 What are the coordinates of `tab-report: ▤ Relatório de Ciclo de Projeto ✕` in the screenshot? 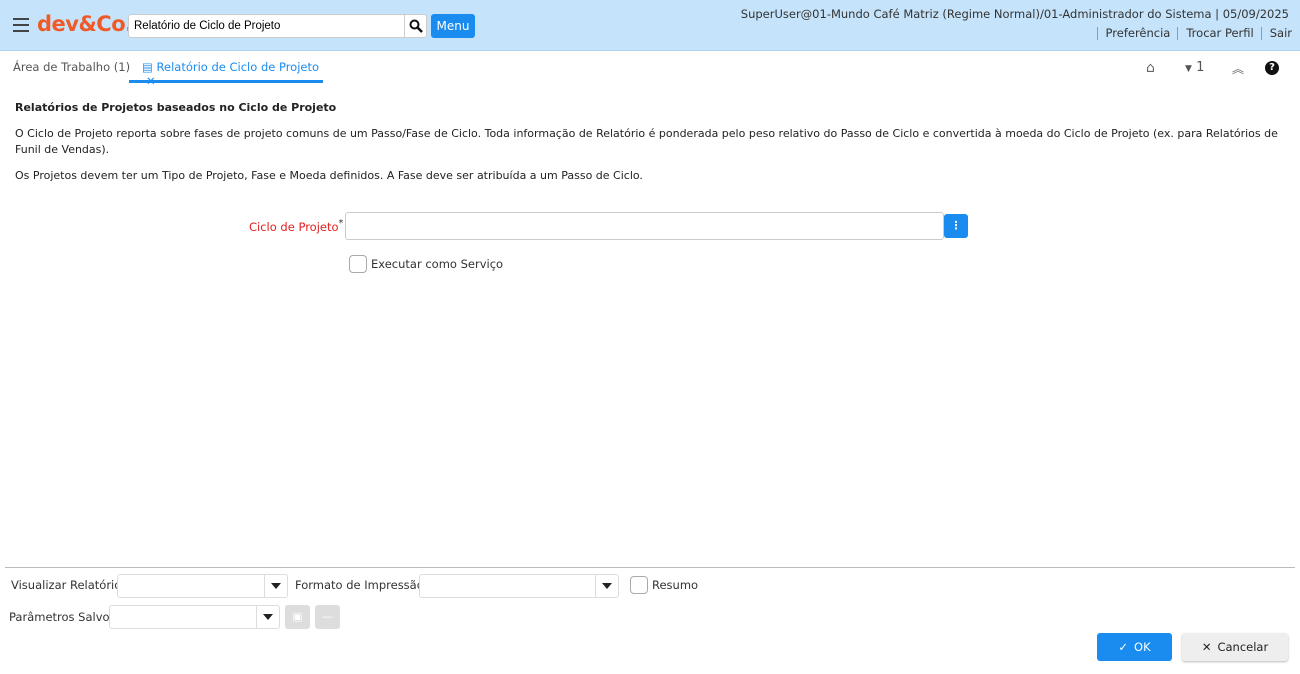 It's located at (226, 70).